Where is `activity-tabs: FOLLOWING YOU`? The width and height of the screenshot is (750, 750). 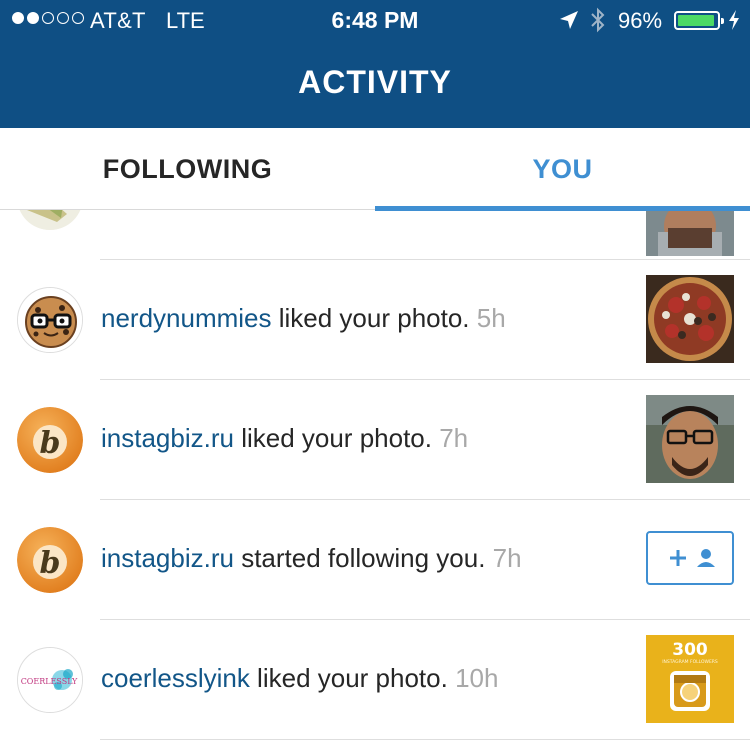 activity-tabs: FOLLOWING YOU is located at coordinates (375, 169).